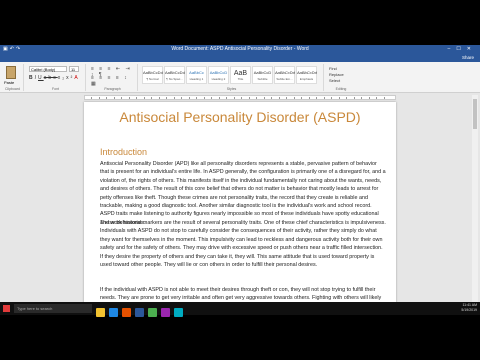  I want to click on style-name: Subtitle, so click(262, 79).